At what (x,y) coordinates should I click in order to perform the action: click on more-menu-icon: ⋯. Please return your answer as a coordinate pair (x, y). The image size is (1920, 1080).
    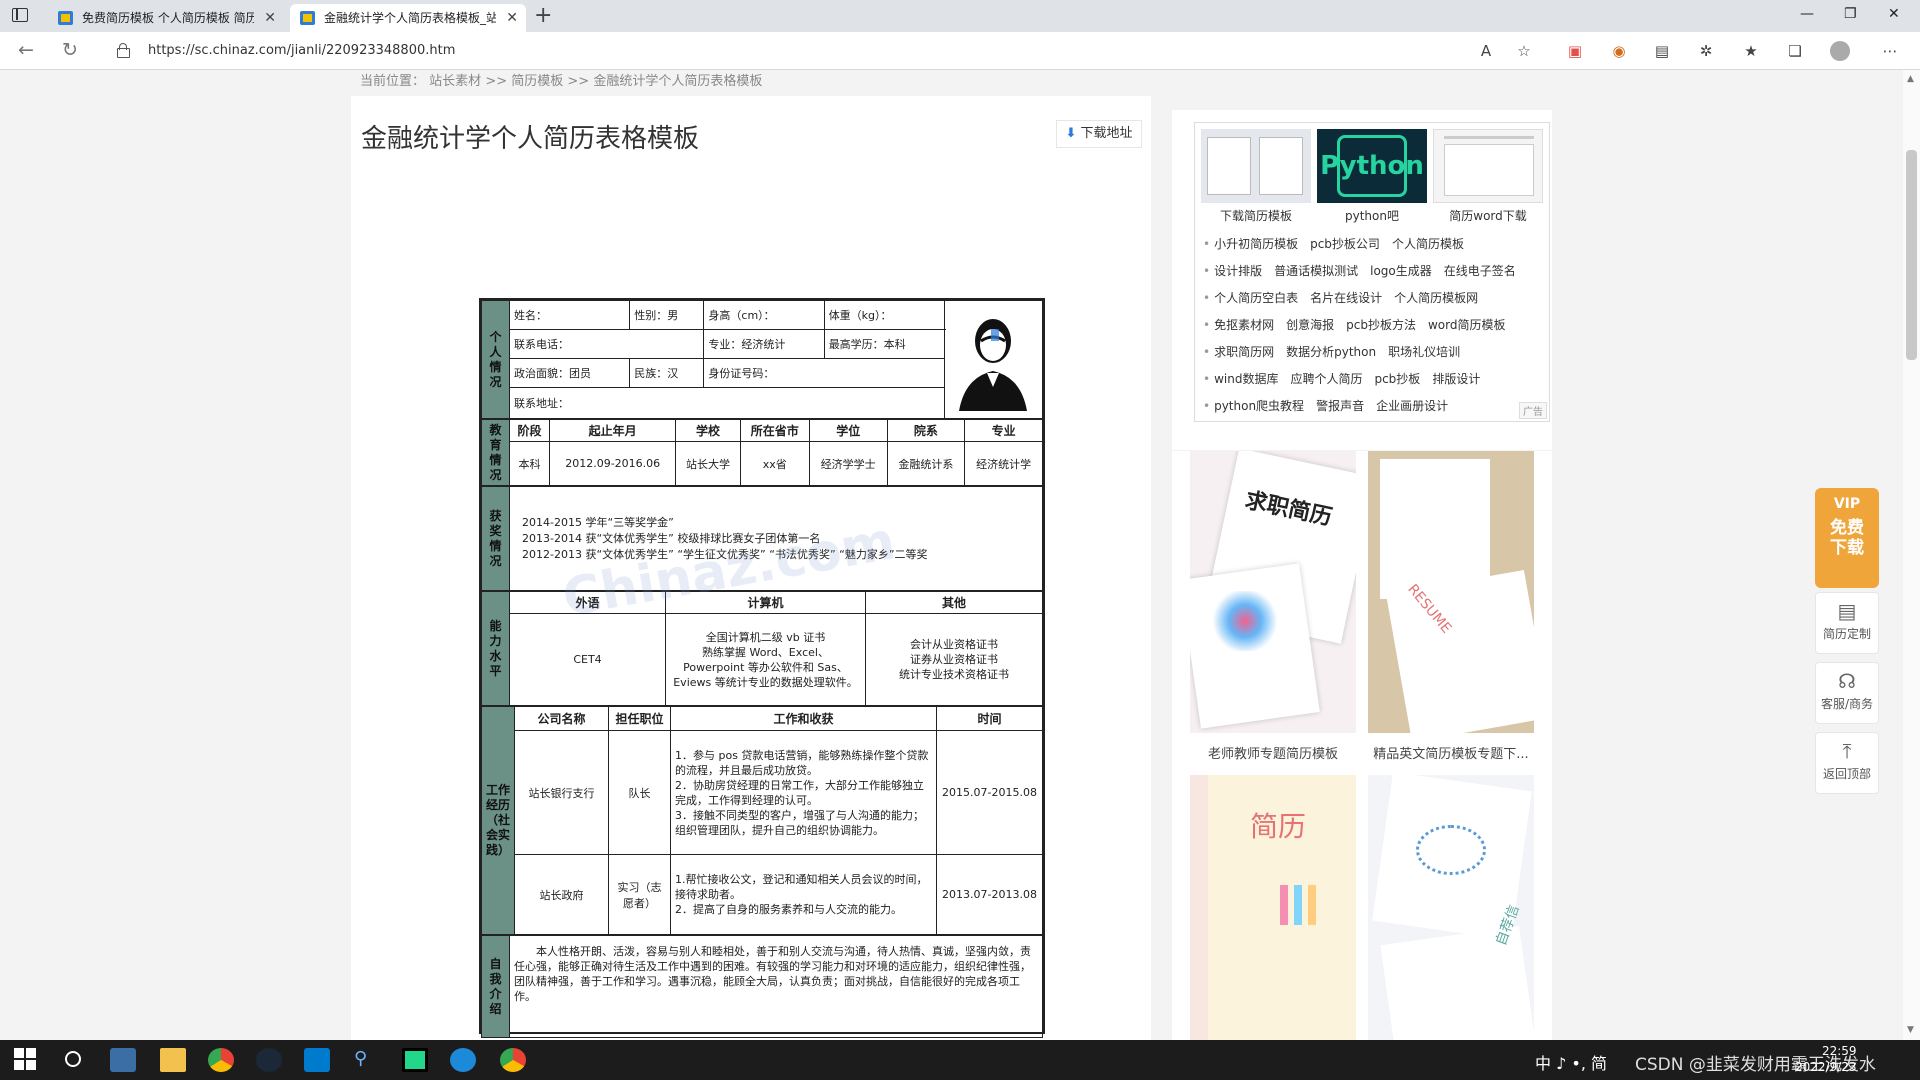
    Looking at the image, I should click on (1890, 51).